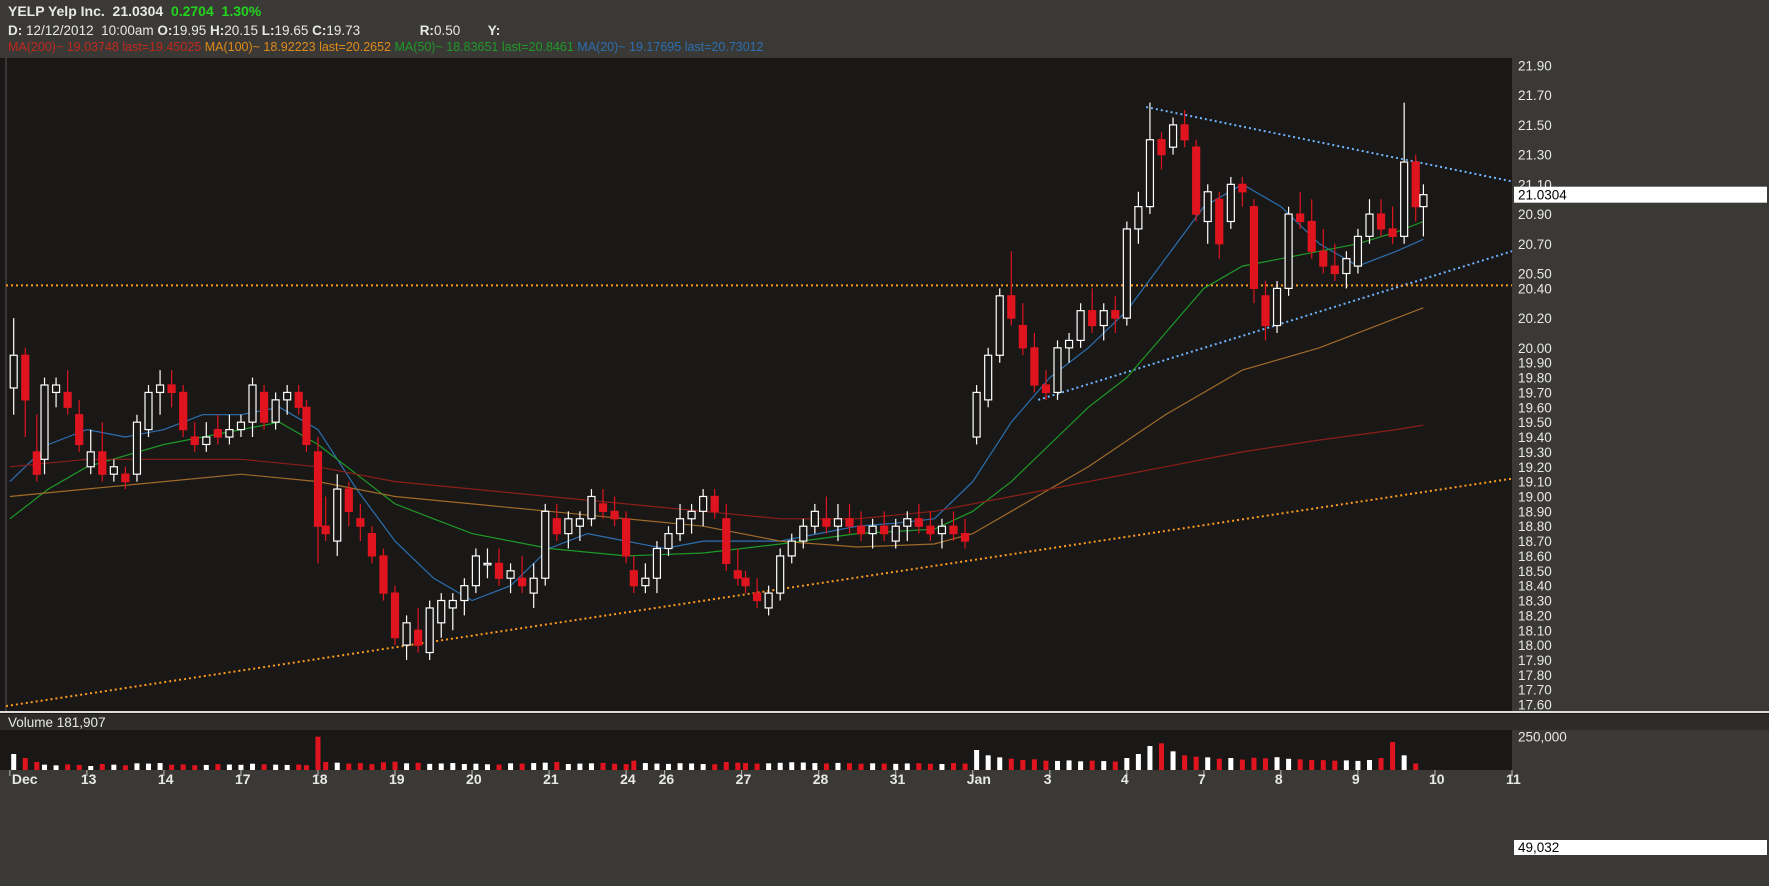  I want to click on date-tick-label: 7, so click(1202, 779).